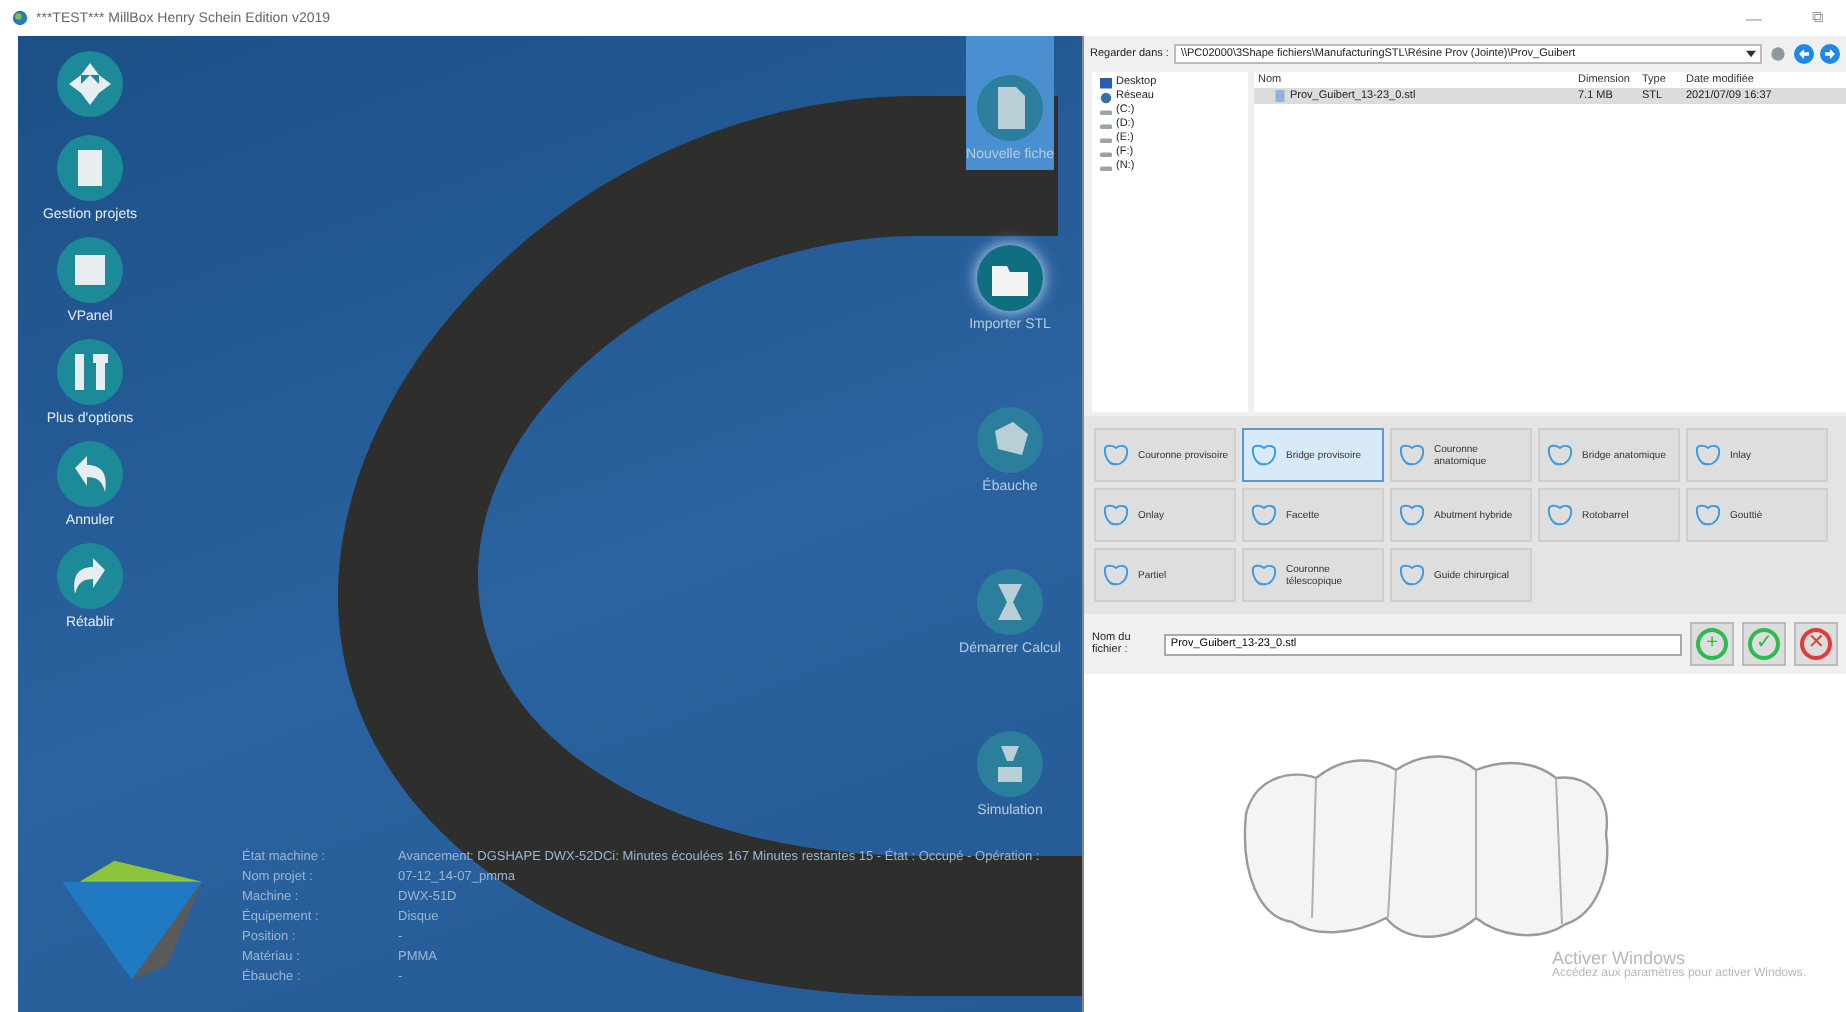 The height and width of the screenshot is (1012, 1846). I want to click on network-icon, so click(1106, 97).